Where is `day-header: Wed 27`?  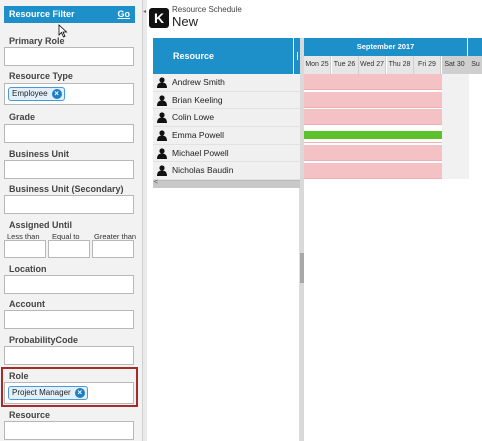 day-header: Wed 27 is located at coordinates (372, 65).